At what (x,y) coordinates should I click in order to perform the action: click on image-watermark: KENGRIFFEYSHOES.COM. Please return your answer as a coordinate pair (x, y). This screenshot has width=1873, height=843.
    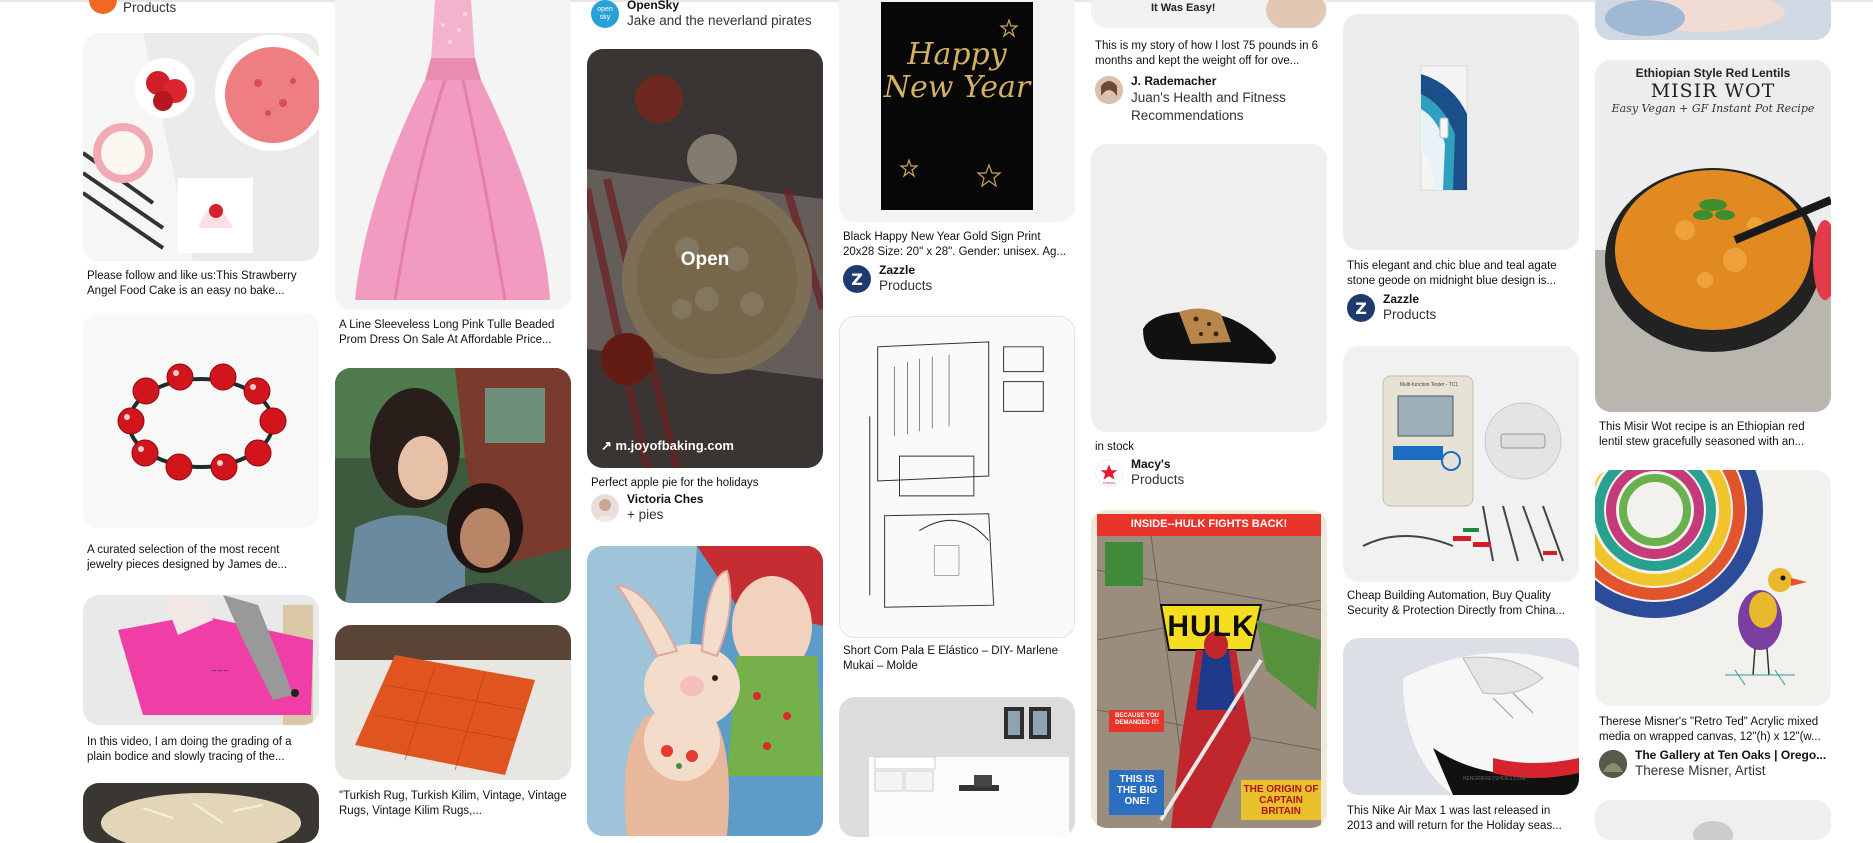
    Looking at the image, I should click on (1494, 779).